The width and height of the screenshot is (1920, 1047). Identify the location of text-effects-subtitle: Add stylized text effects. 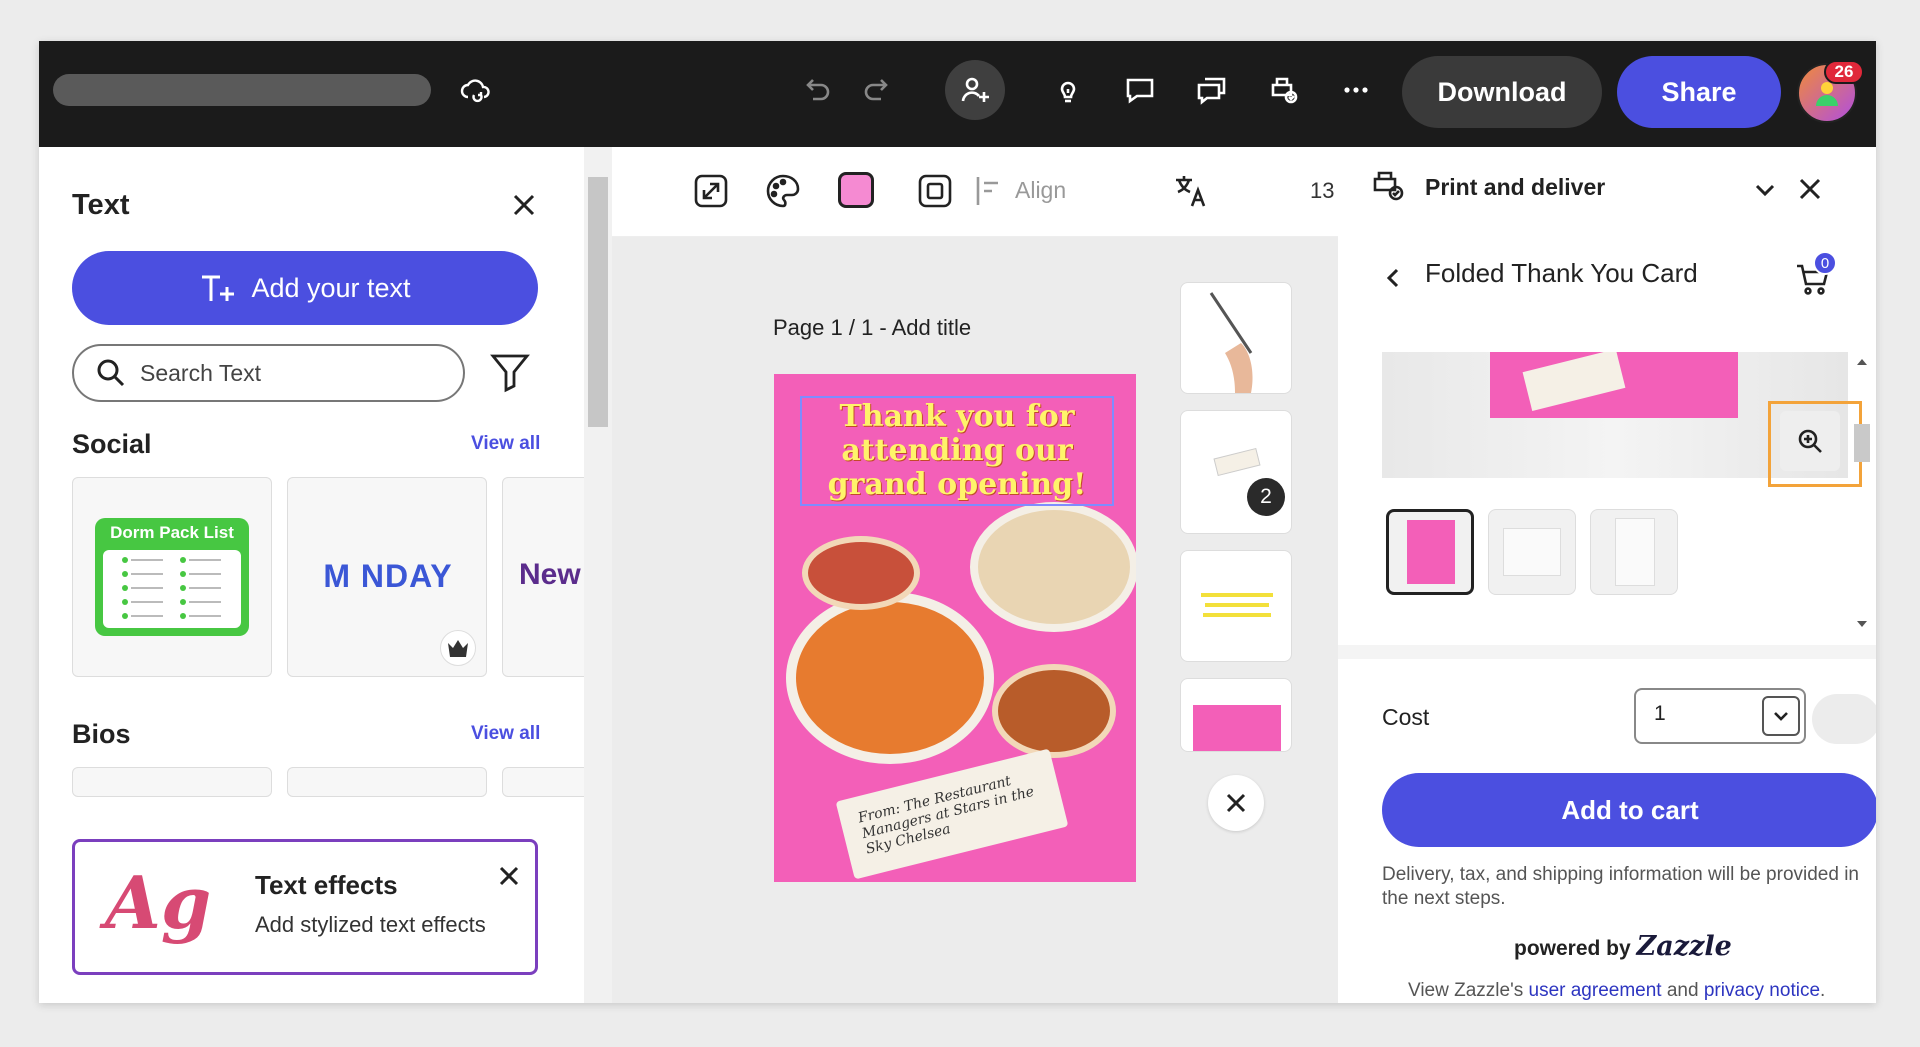
(370, 924).